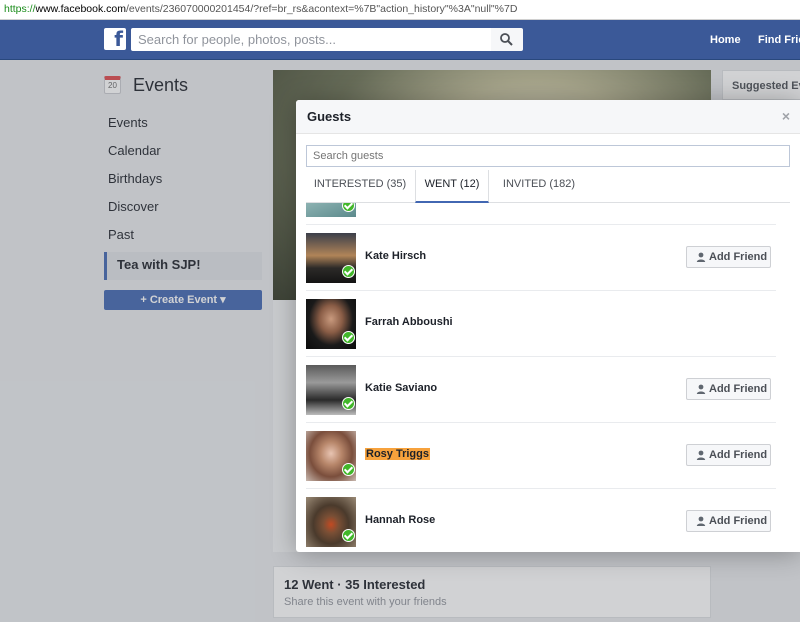 This screenshot has width=800, height=622. What do you see at coordinates (541, 214) in the screenshot?
I see `guest-row-partial` at bounding box center [541, 214].